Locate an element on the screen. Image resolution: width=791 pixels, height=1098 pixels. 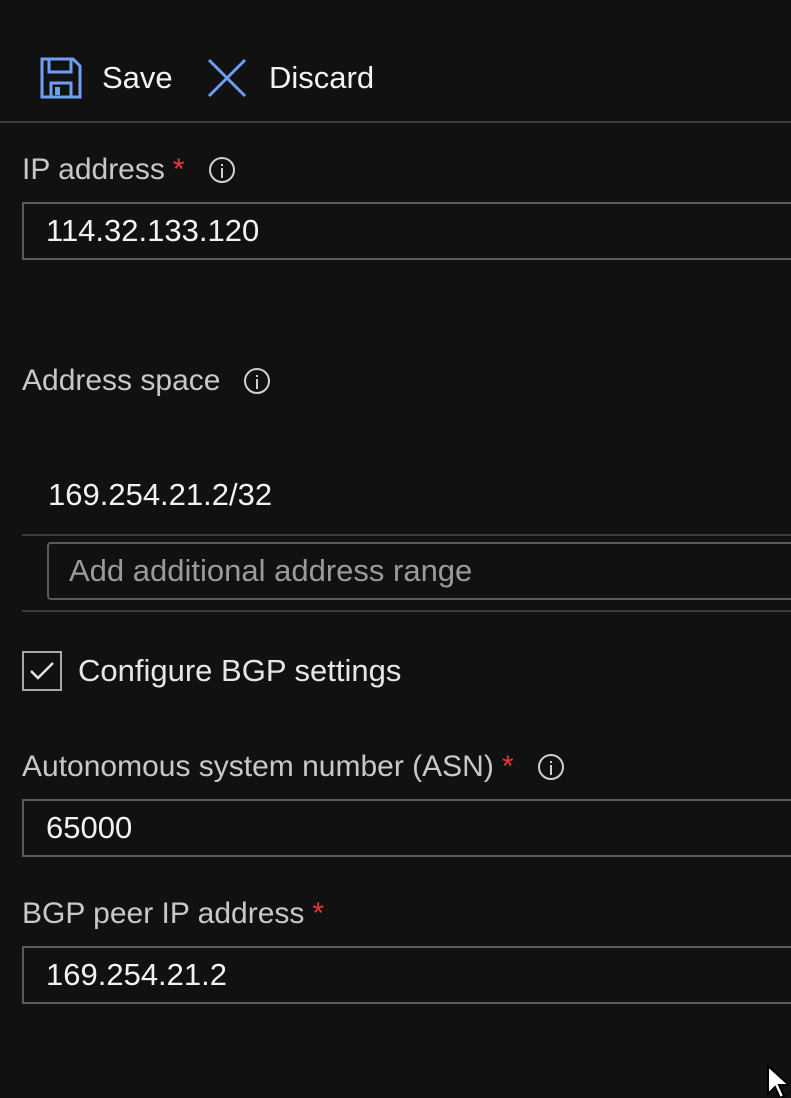
toolbar-divider is located at coordinates (406, 122).